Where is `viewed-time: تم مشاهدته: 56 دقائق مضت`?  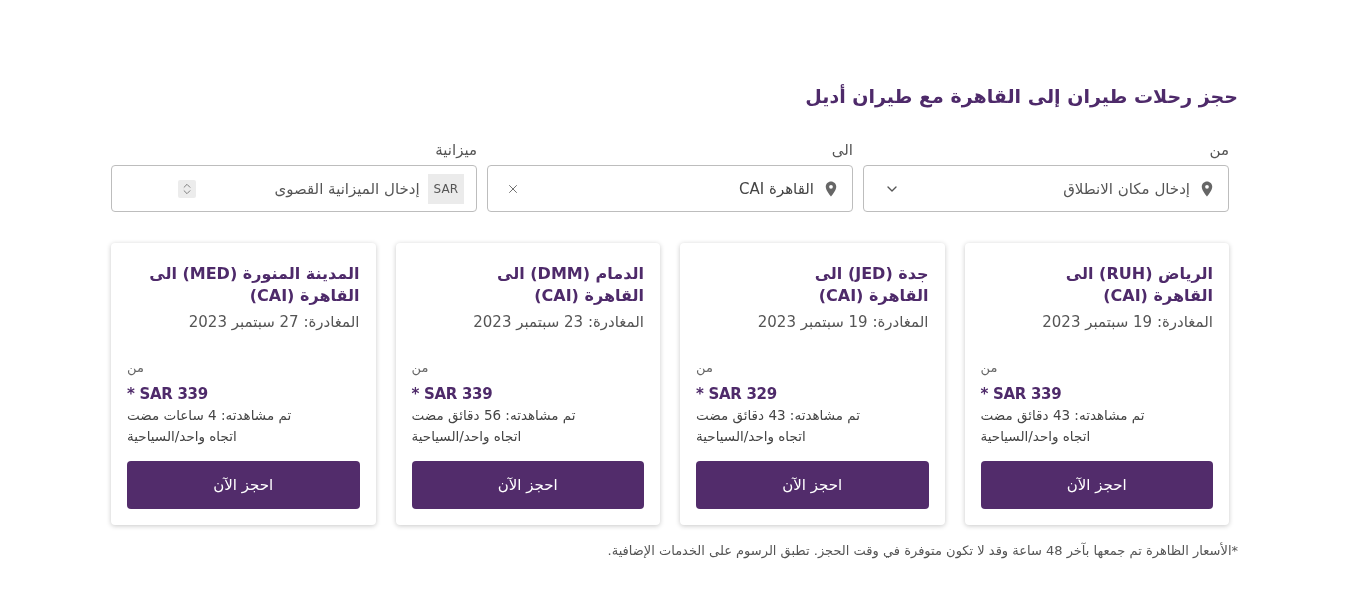
viewed-time: تم مشاهدته: 56 دقائق مضت is located at coordinates (493, 416).